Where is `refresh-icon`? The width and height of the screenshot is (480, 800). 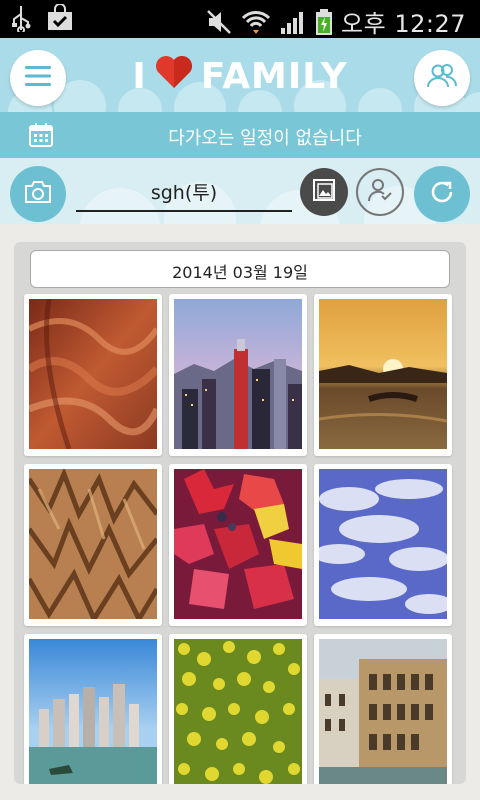 refresh-icon is located at coordinates (442, 194).